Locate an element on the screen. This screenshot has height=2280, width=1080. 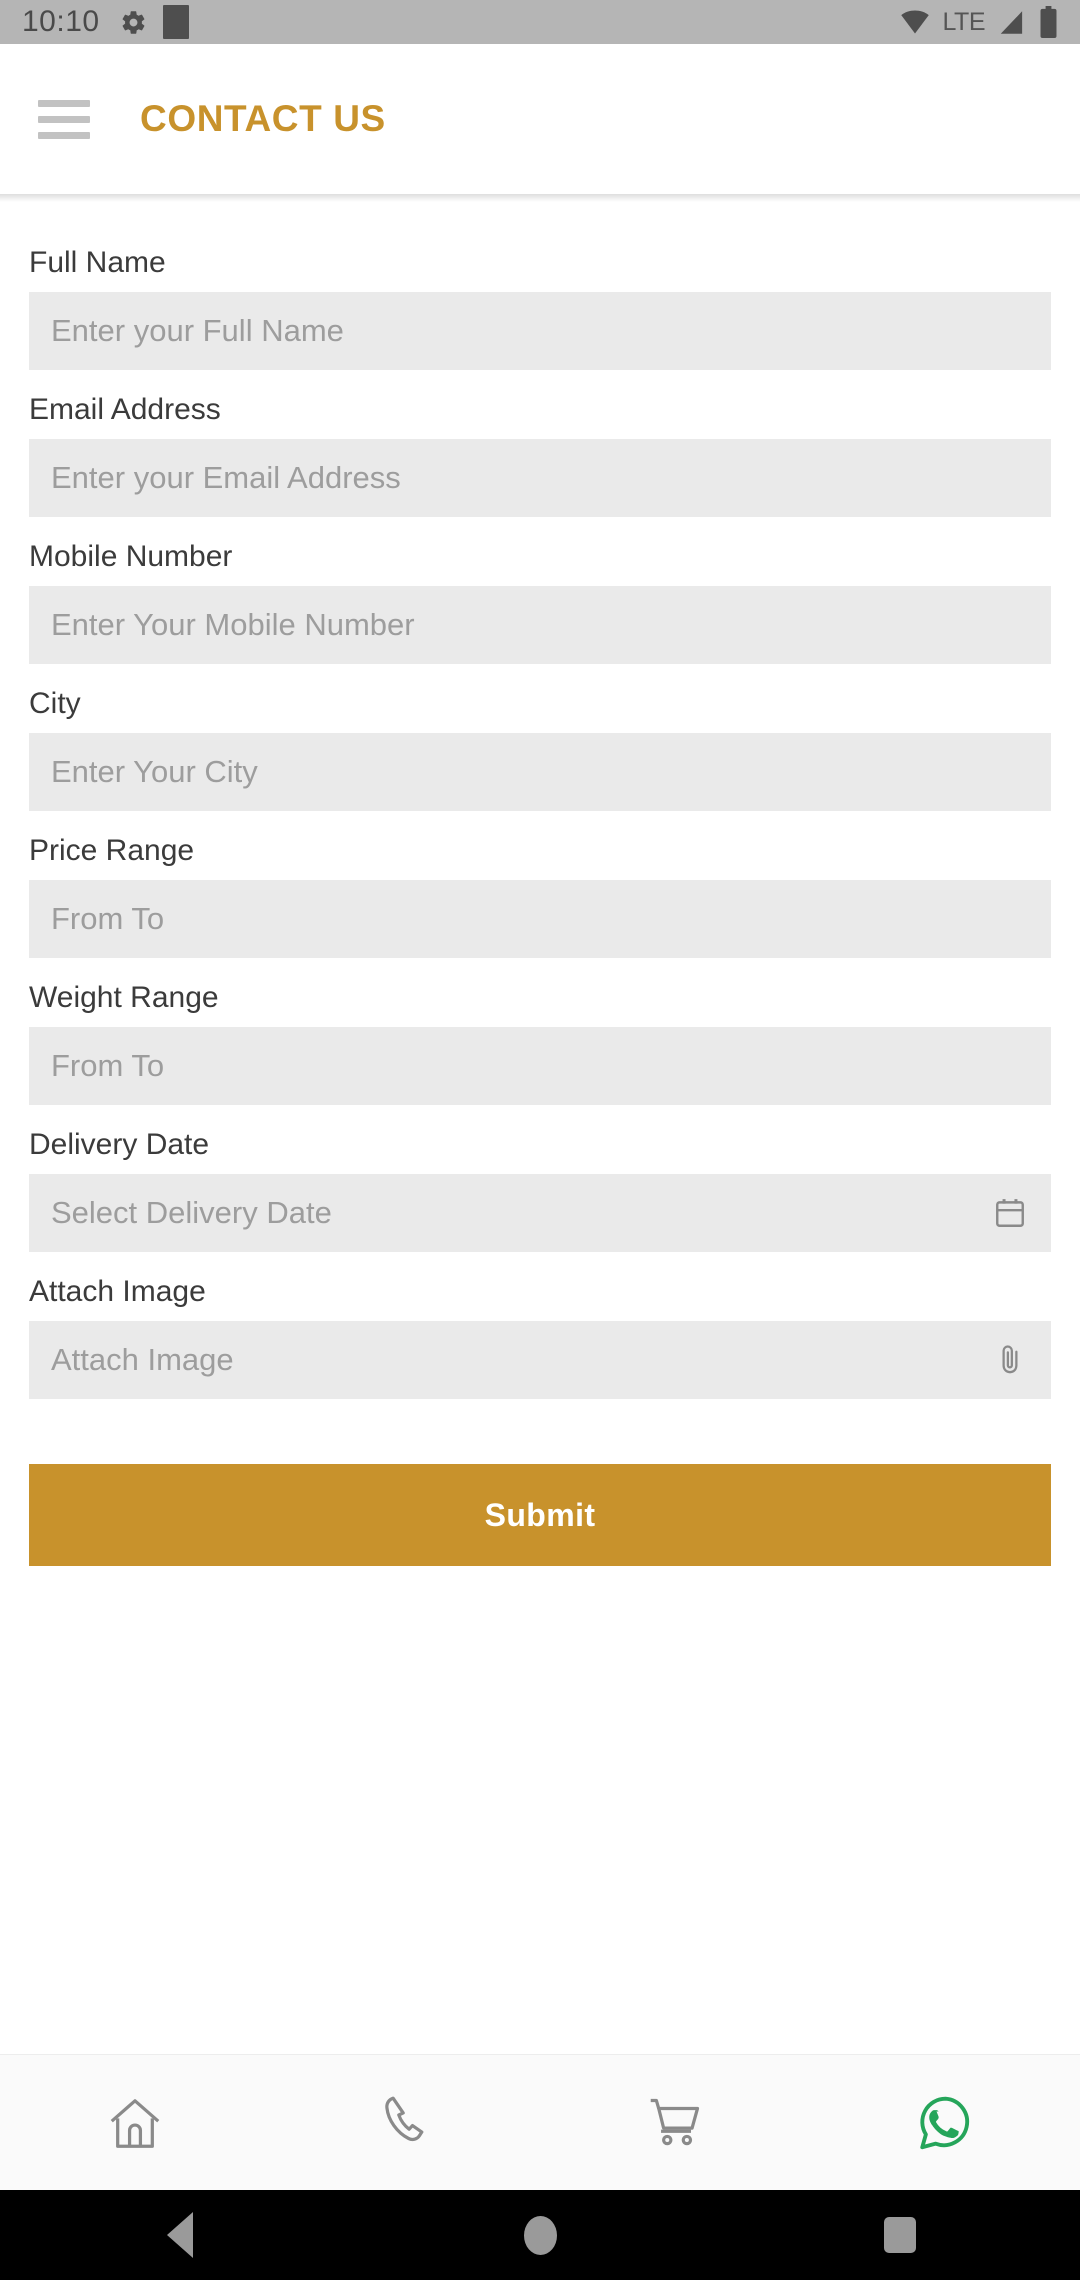
whatsapp-icon is located at coordinates (945, 2122).